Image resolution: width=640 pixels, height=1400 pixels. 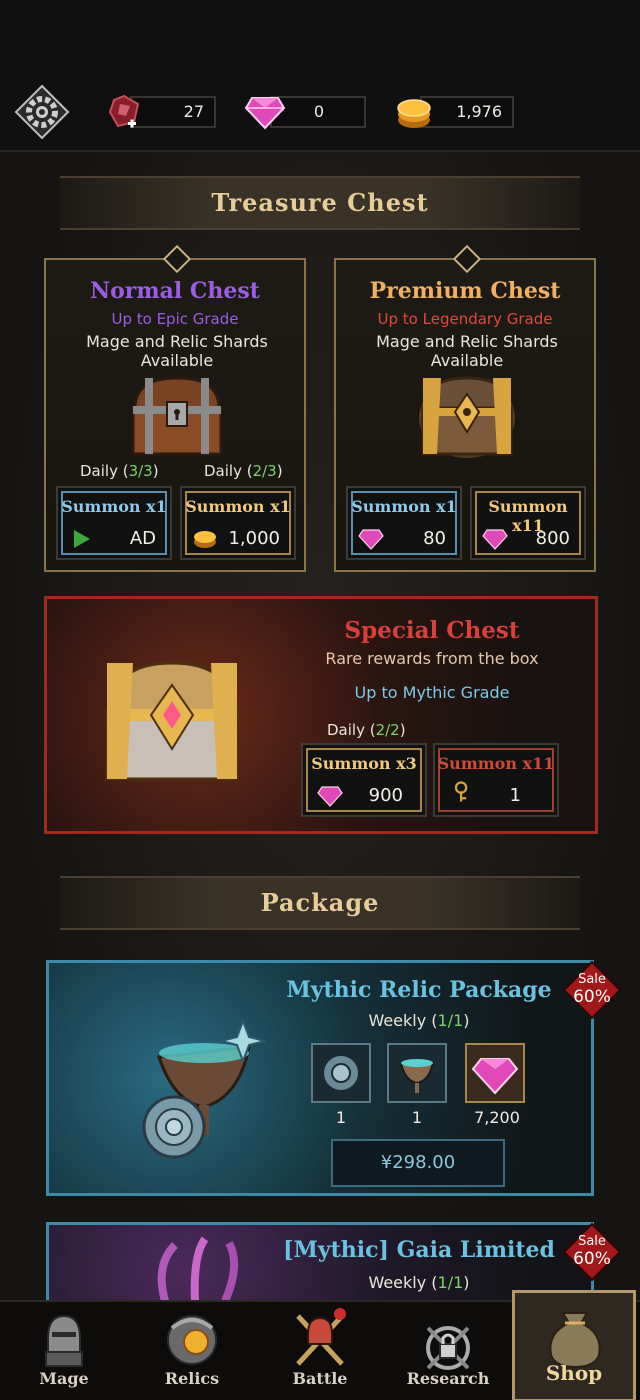 I want to click on treasure-chest-header: Treasure Chest, so click(x=320, y=203).